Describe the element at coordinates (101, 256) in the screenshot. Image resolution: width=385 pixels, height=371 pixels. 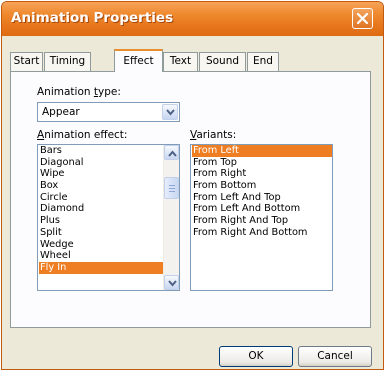
I see `list-item: Wheel` at that location.